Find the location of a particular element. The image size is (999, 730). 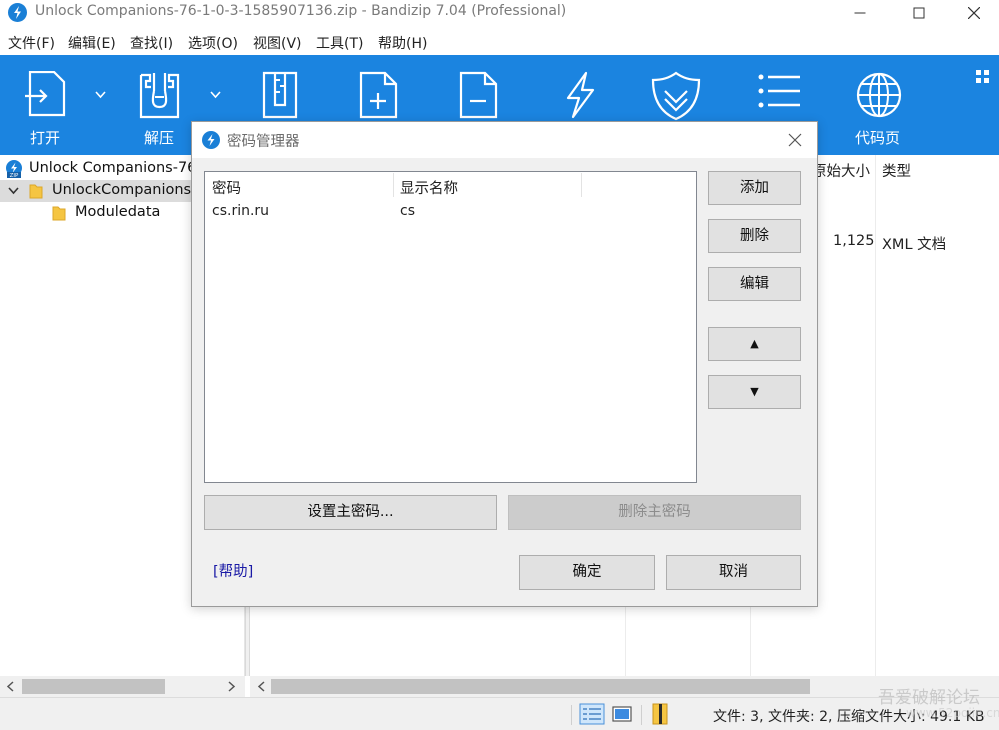

archive-book-icon is located at coordinates (660, 714).